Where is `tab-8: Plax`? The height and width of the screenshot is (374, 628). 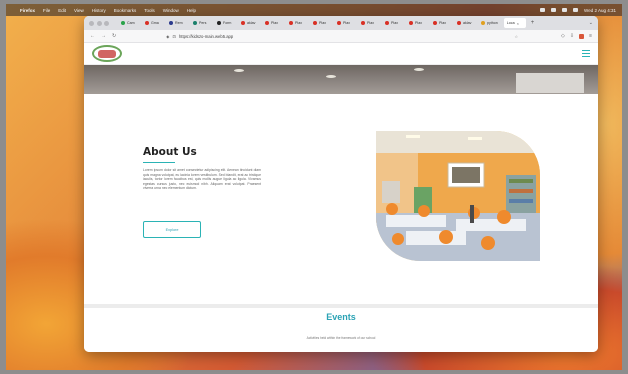 tab-8: Plax is located at coordinates (321, 23).